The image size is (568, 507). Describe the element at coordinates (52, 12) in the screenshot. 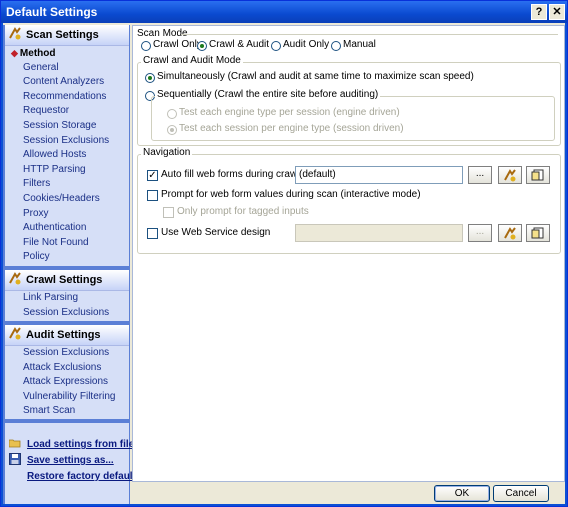

I see `window-title: Default Settings` at that location.